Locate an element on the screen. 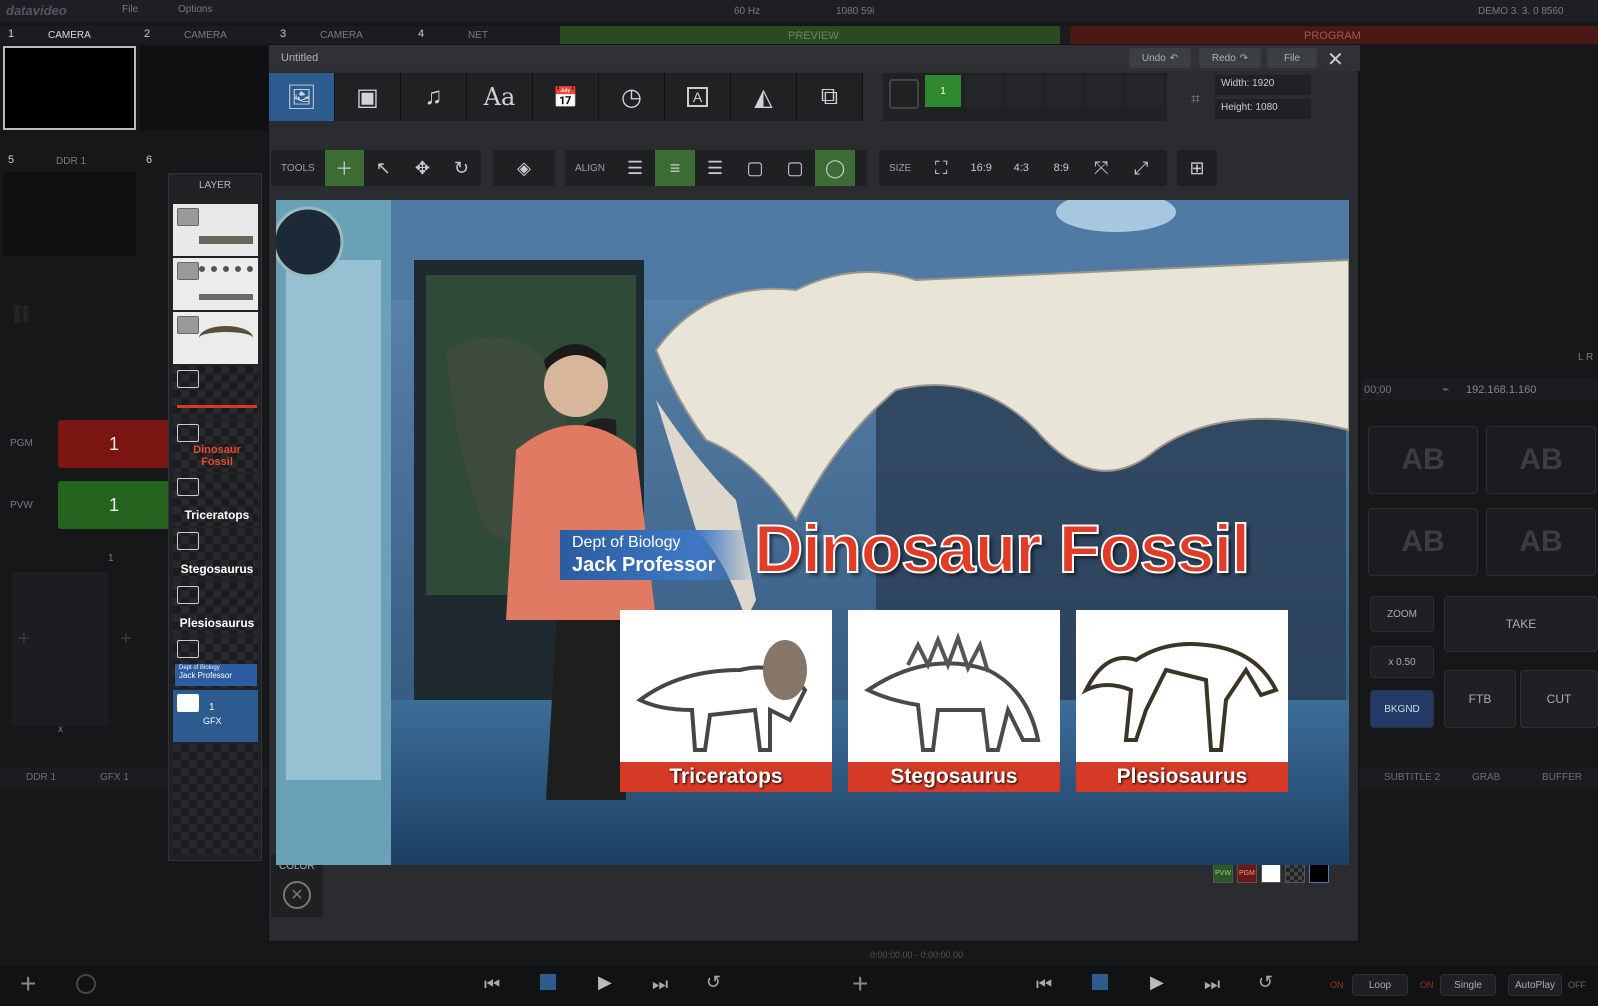 The width and height of the screenshot is (1598, 1006). headline-text: Dinosaur Fossil is located at coordinates (1002, 549).